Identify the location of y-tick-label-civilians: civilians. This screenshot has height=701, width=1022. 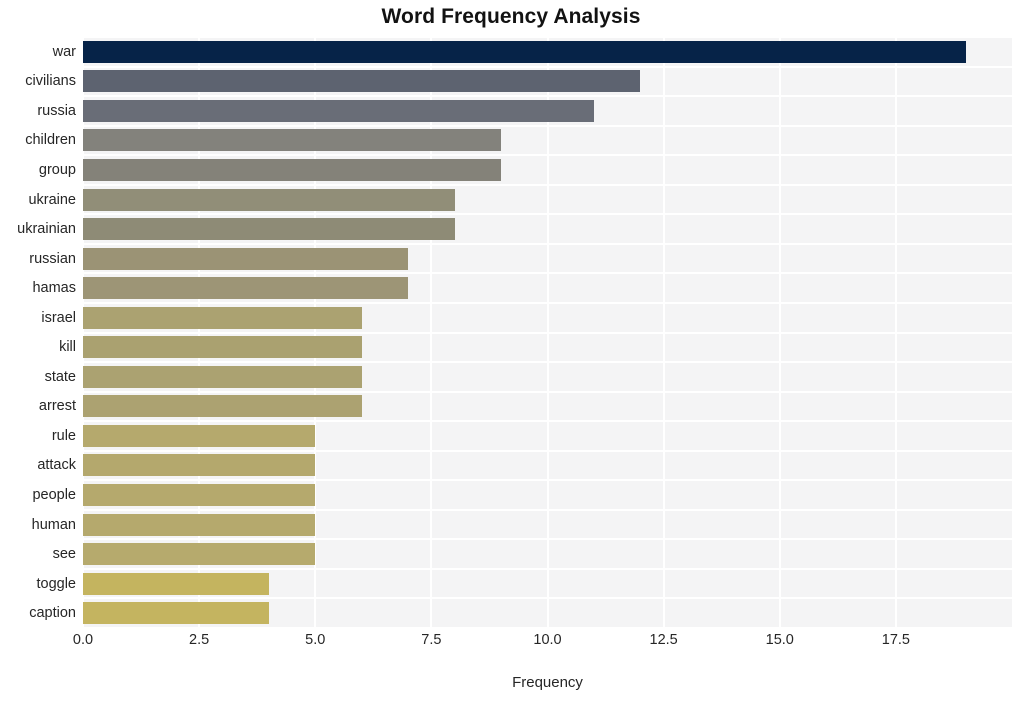
(50, 81).